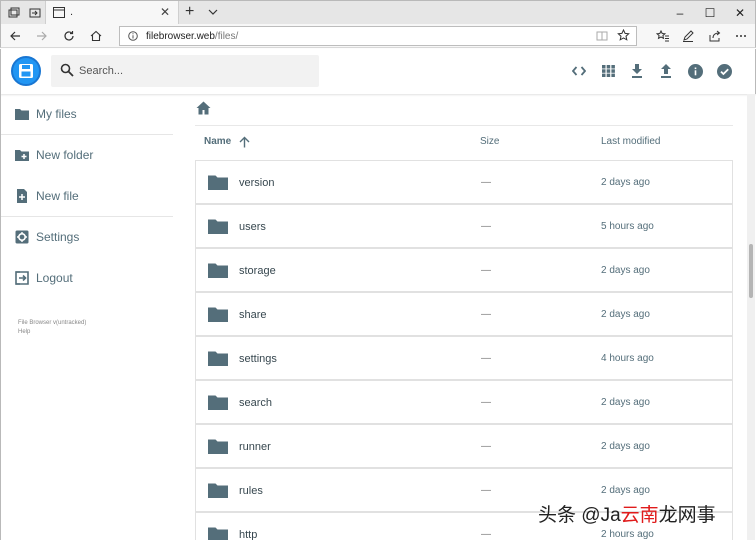  What do you see at coordinates (15, 36) in the screenshot?
I see `back-arrow-icon` at bounding box center [15, 36].